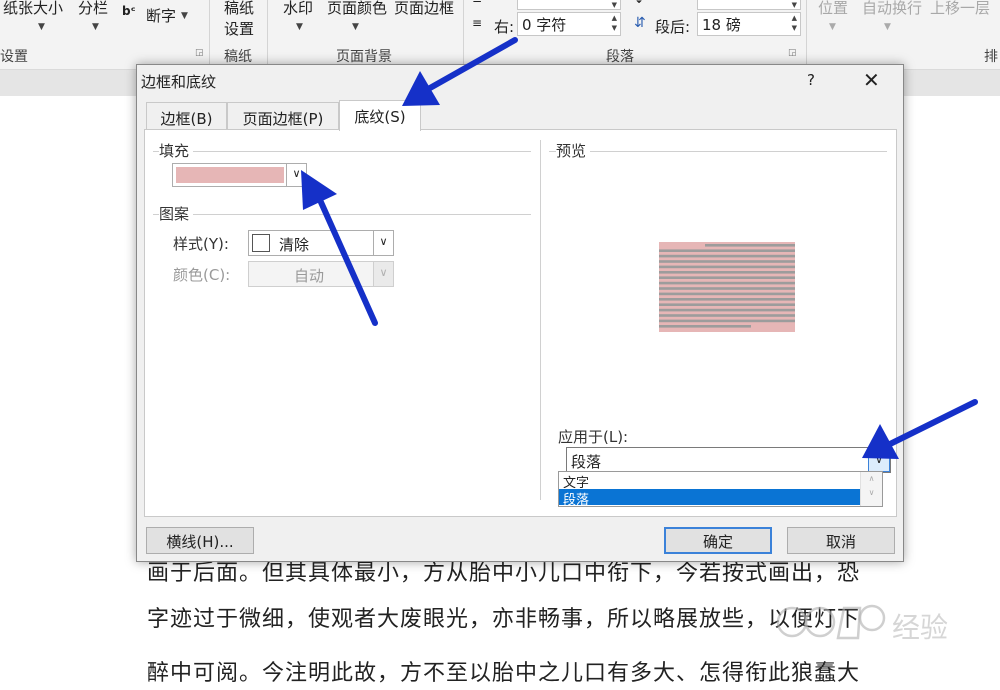 The image size is (1000, 690). I want to click on dialog-title: 边框和底纹, so click(179, 82).